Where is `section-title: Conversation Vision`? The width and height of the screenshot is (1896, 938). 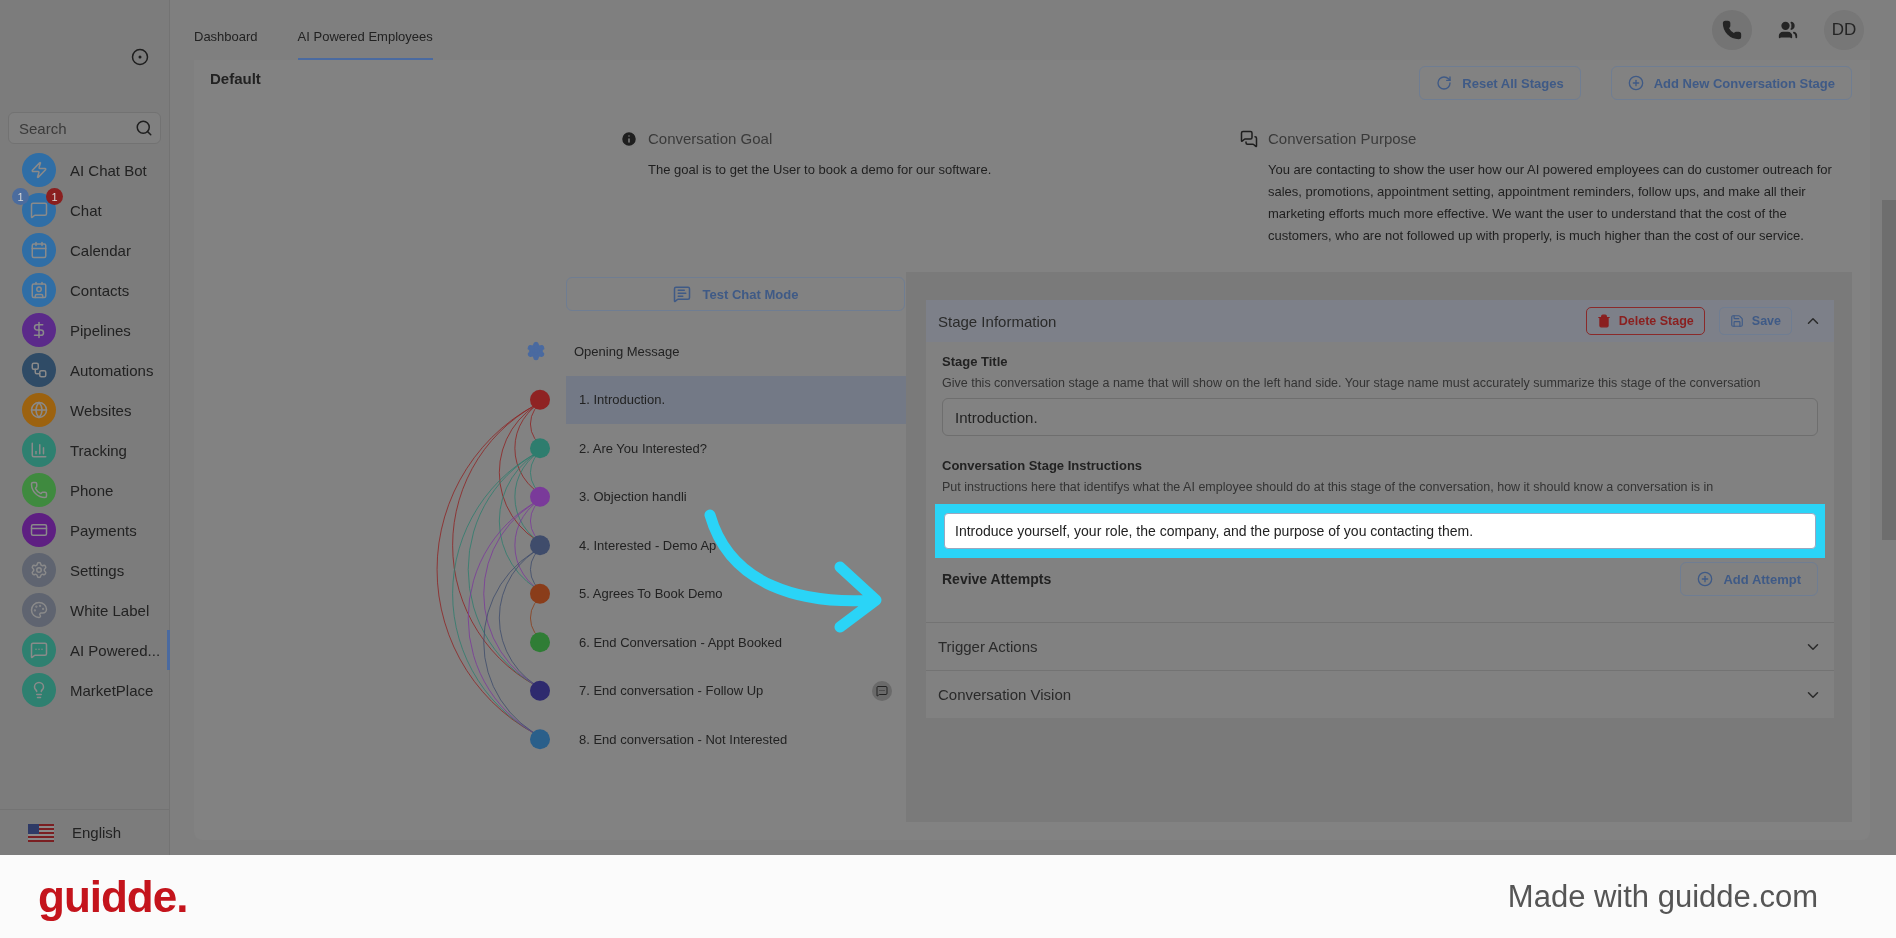
section-title: Conversation Vision is located at coordinates (1005, 694).